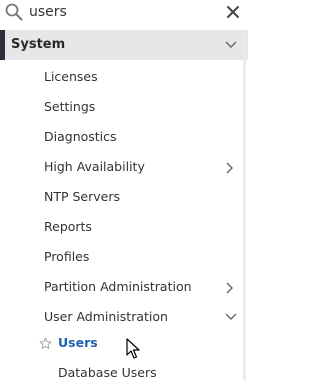  What do you see at coordinates (106, 316) in the screenshot?
I see `nav-item-label: User Administration` at bounding box center [106, 316].